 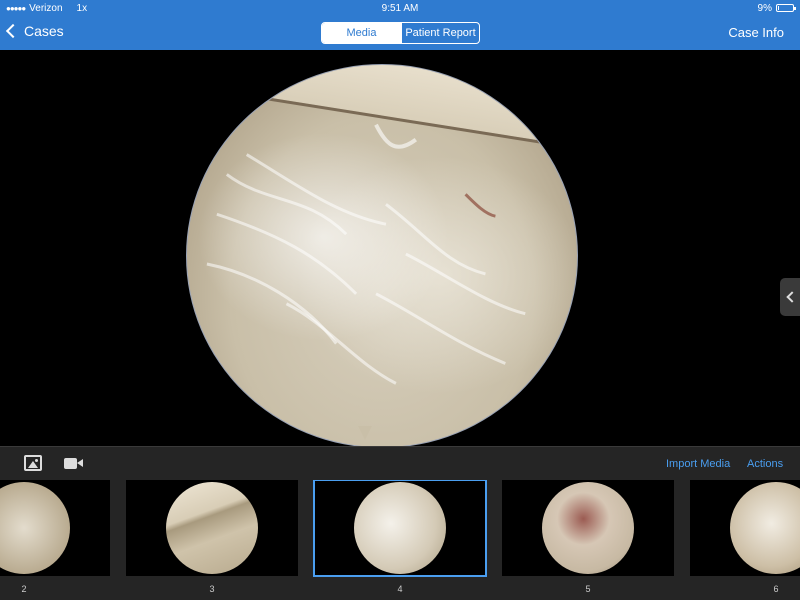 I want to click on photo-icon, so click(x=33, y=463).